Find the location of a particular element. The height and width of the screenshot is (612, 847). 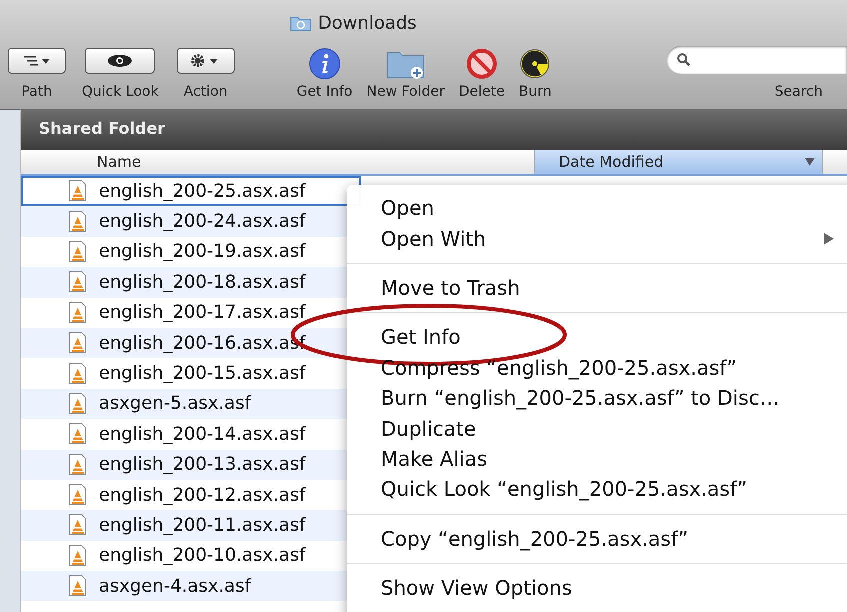

window-title: Downloads is located at coordinates (423, 18).